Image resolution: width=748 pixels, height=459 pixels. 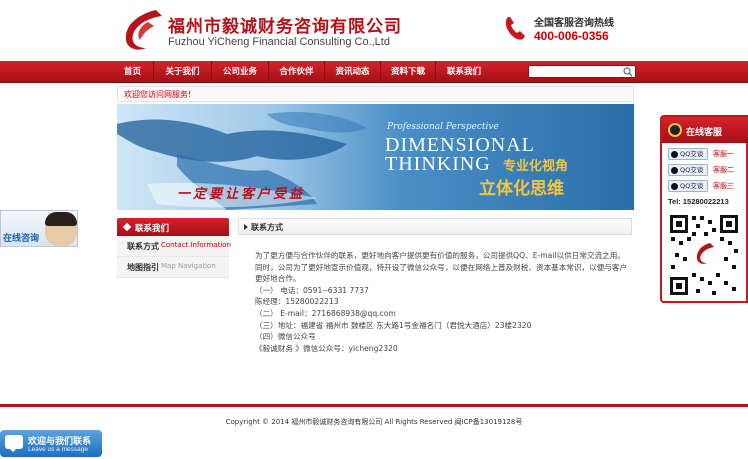 What do you see at coordinates (21, 239) in the screenshot?
I see `online-consult-label: 在线咨询` at bounding box center [21, 239].